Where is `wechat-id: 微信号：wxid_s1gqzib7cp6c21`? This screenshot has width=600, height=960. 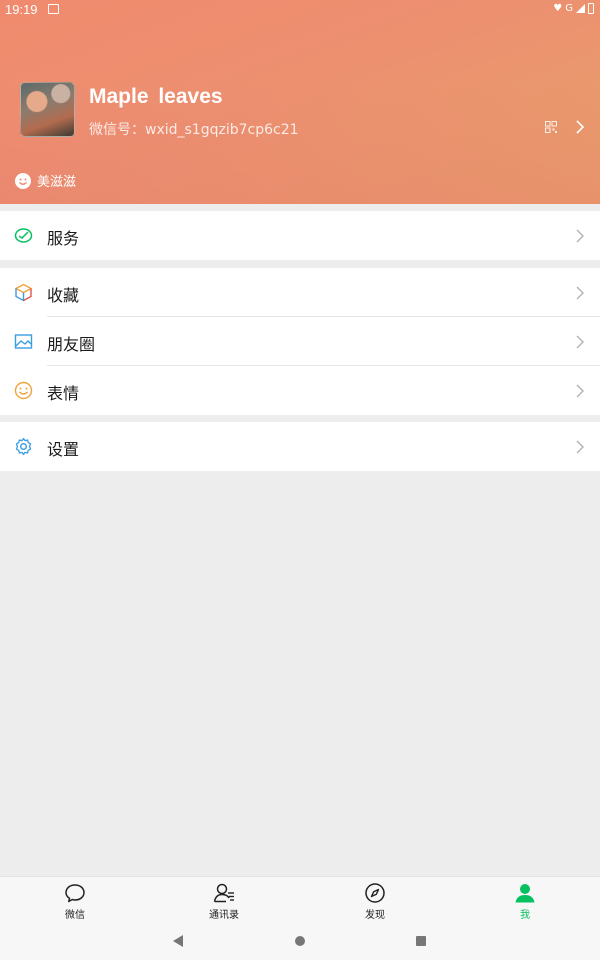 wechat-id: 微信号：wxid_s1gqzib7cp6c21 is located at coordinates (194, 129).